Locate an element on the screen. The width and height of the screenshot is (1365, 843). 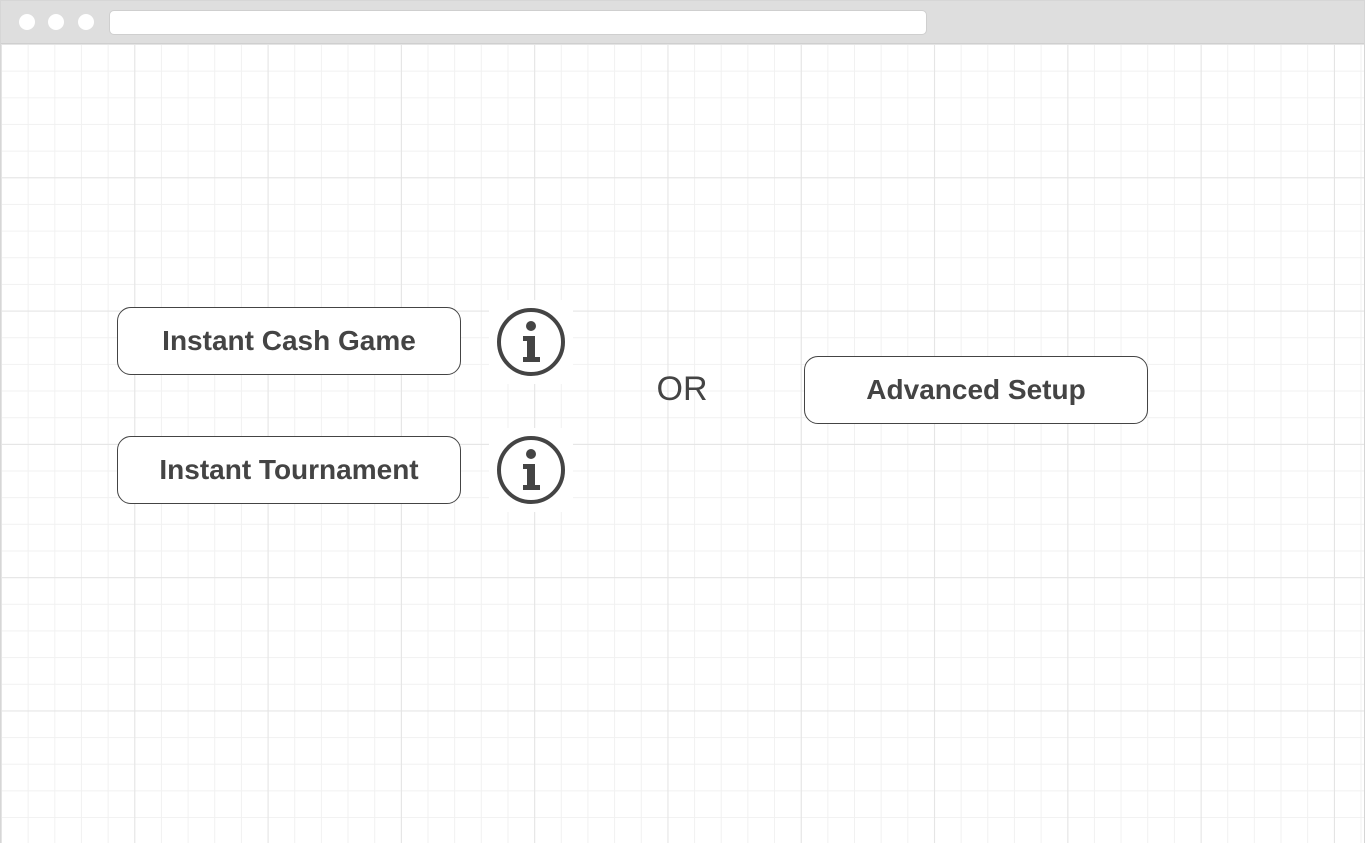
instant-cash-game-button: Instant Cash Game is located at coordinates (289, 341).